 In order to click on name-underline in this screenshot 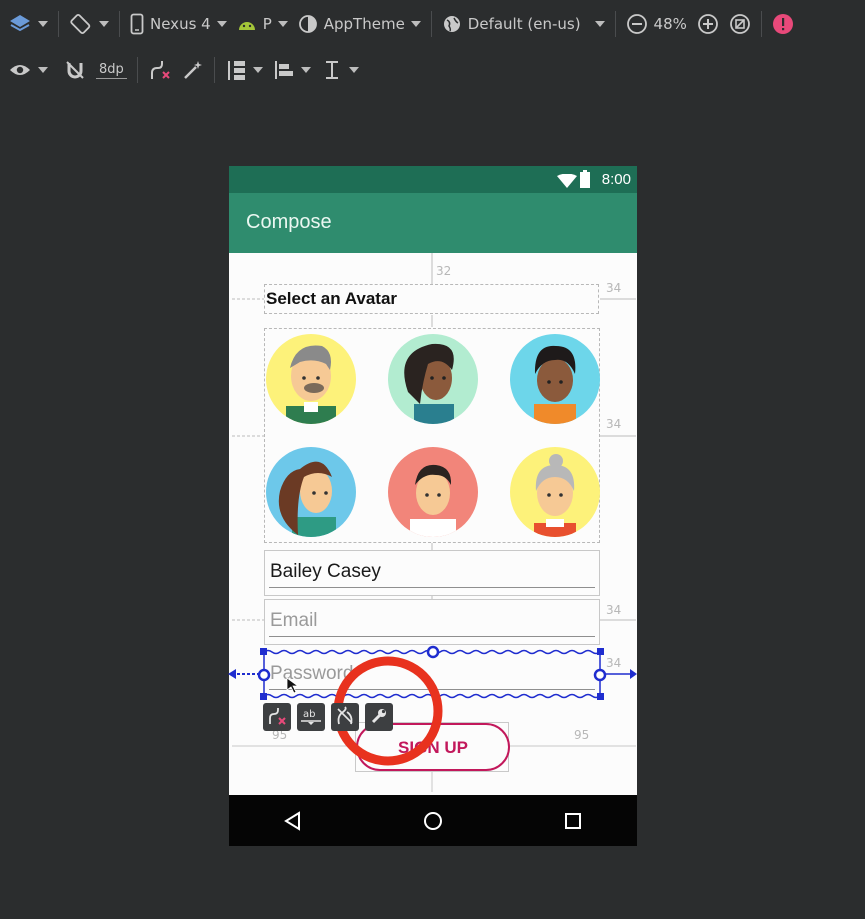, I will do `click(432, 587)`.